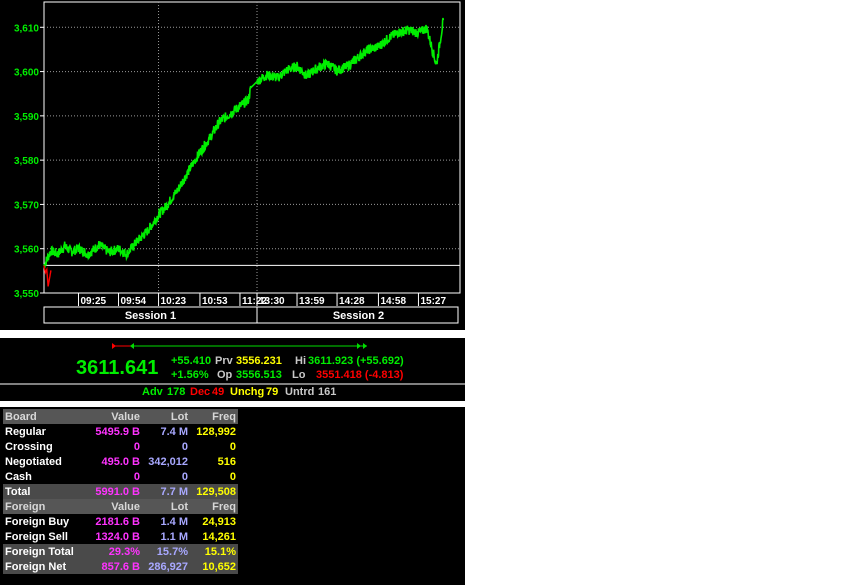 The width and height of the screenshot is (864, 585). I want to click on table-row: Crossing 0 0 0, so click(120, 446).